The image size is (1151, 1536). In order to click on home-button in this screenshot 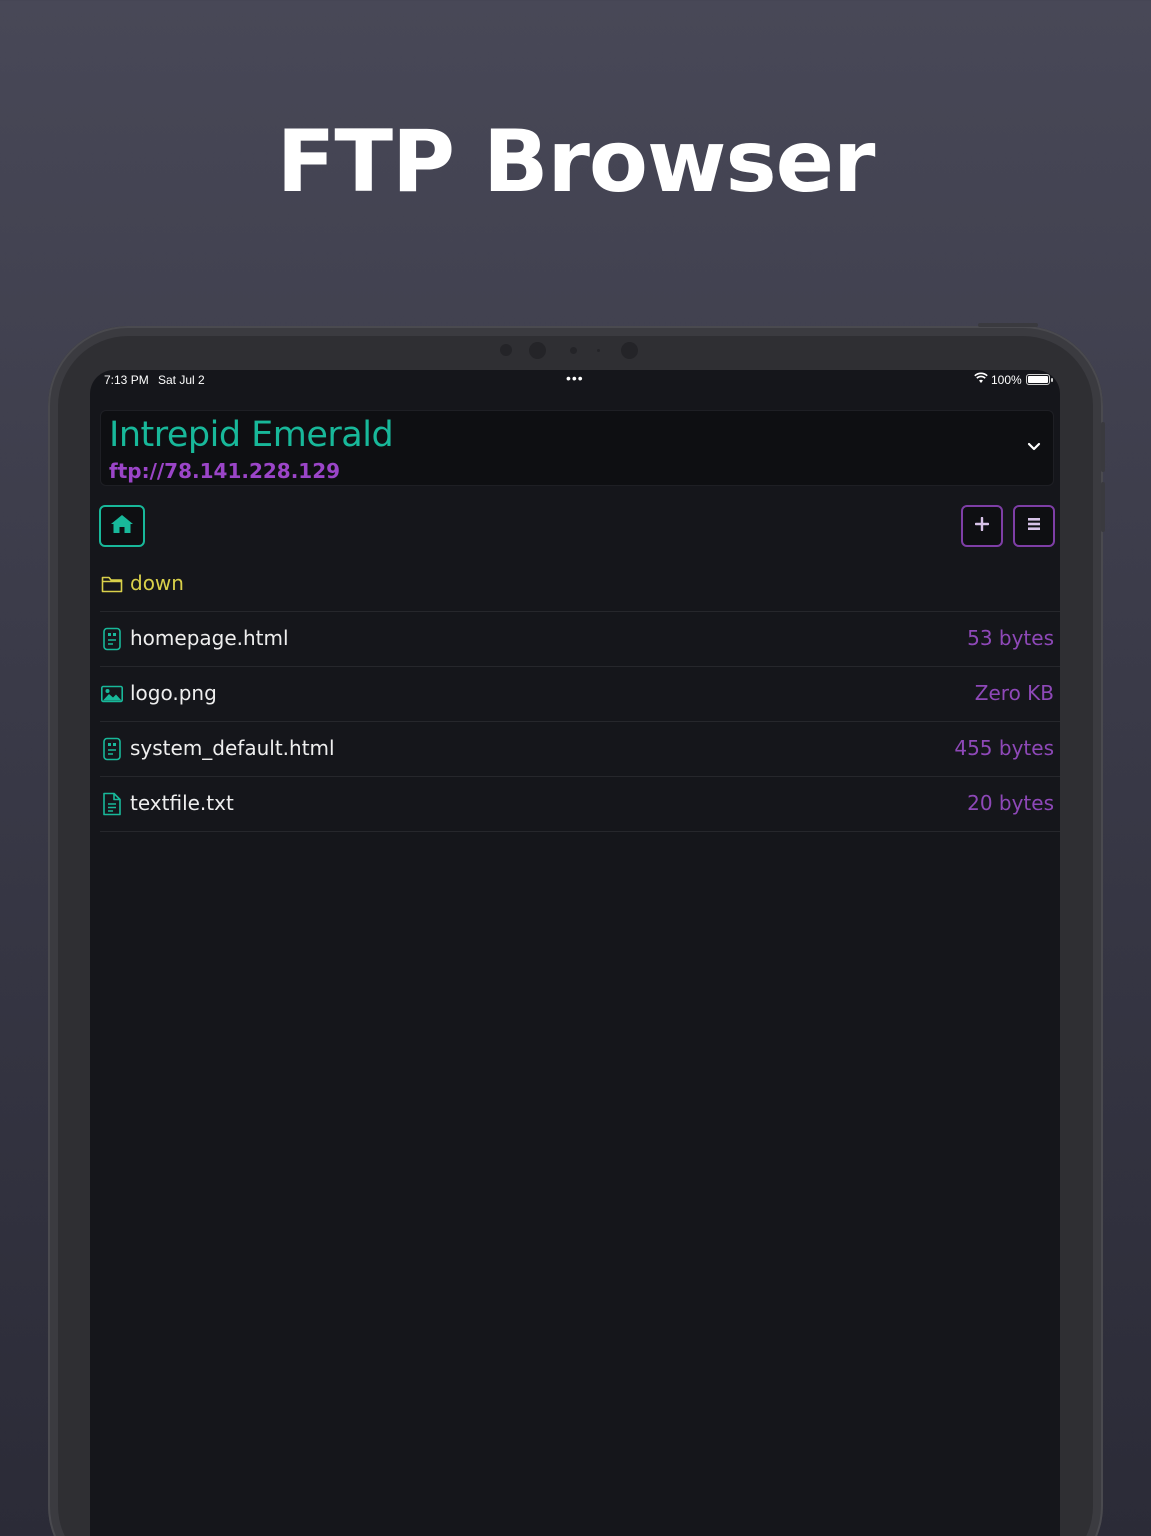, I will do `click(122, 526)`.